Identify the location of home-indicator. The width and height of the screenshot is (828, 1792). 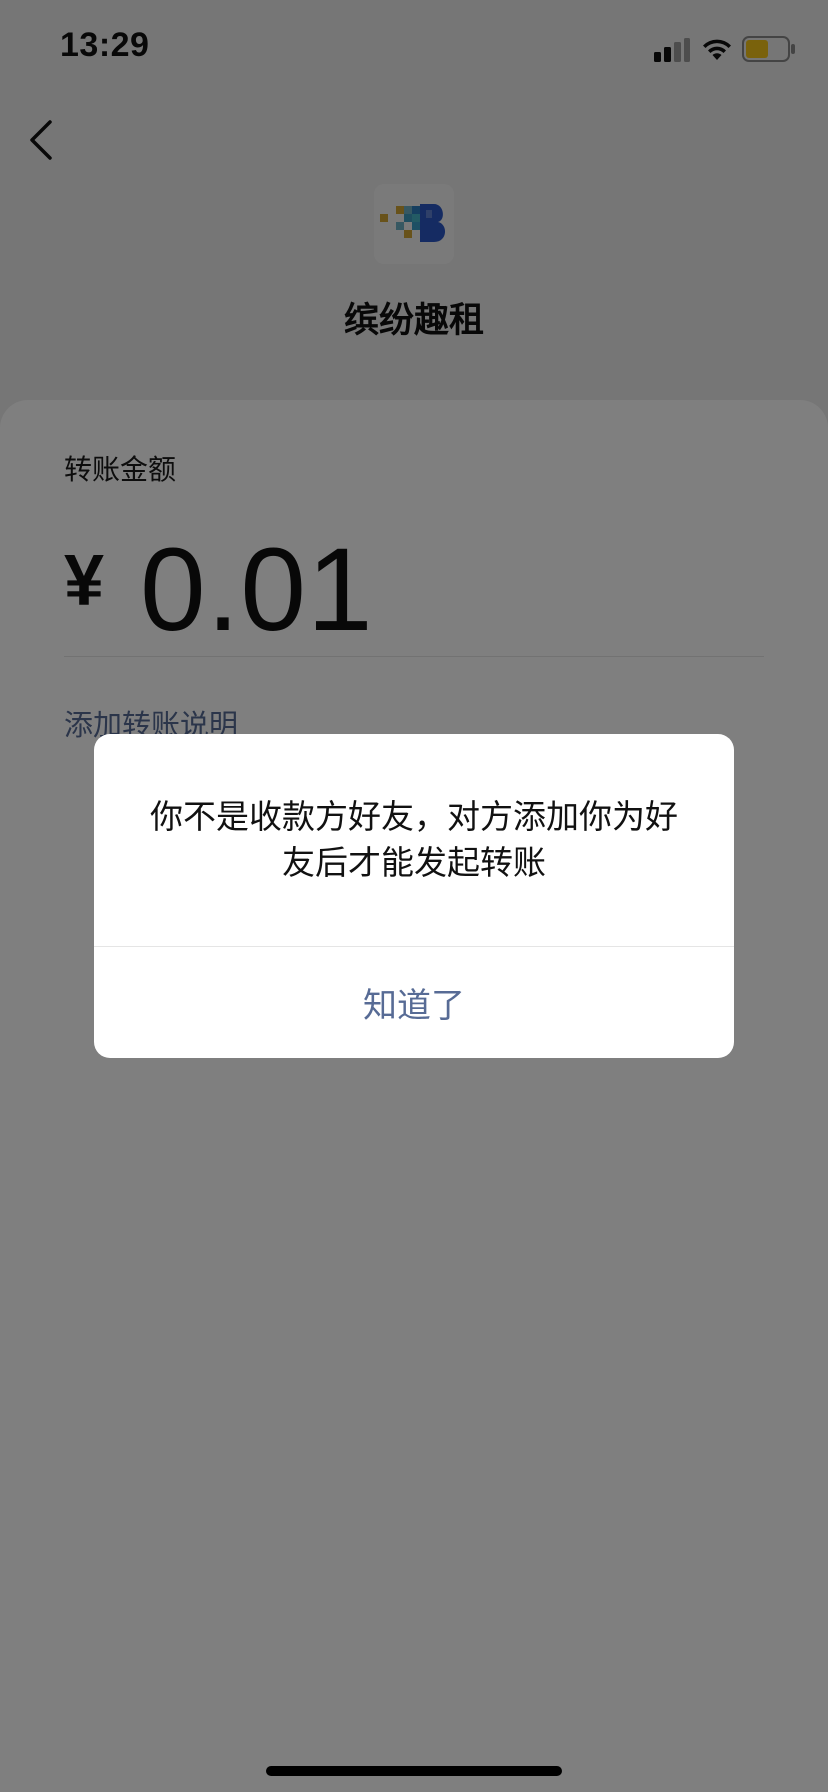
(414, 1771).